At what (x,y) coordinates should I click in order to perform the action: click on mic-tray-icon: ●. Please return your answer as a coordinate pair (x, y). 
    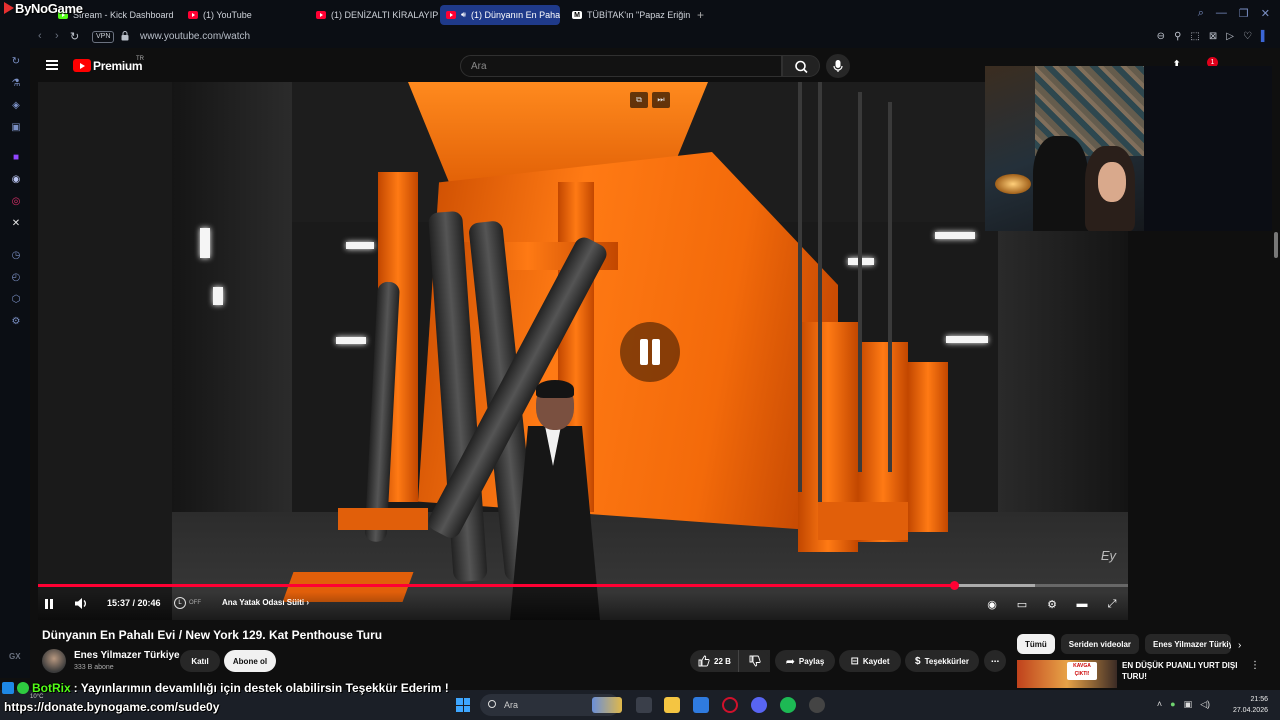
    Looking at the image, I should click on (1172, 704).